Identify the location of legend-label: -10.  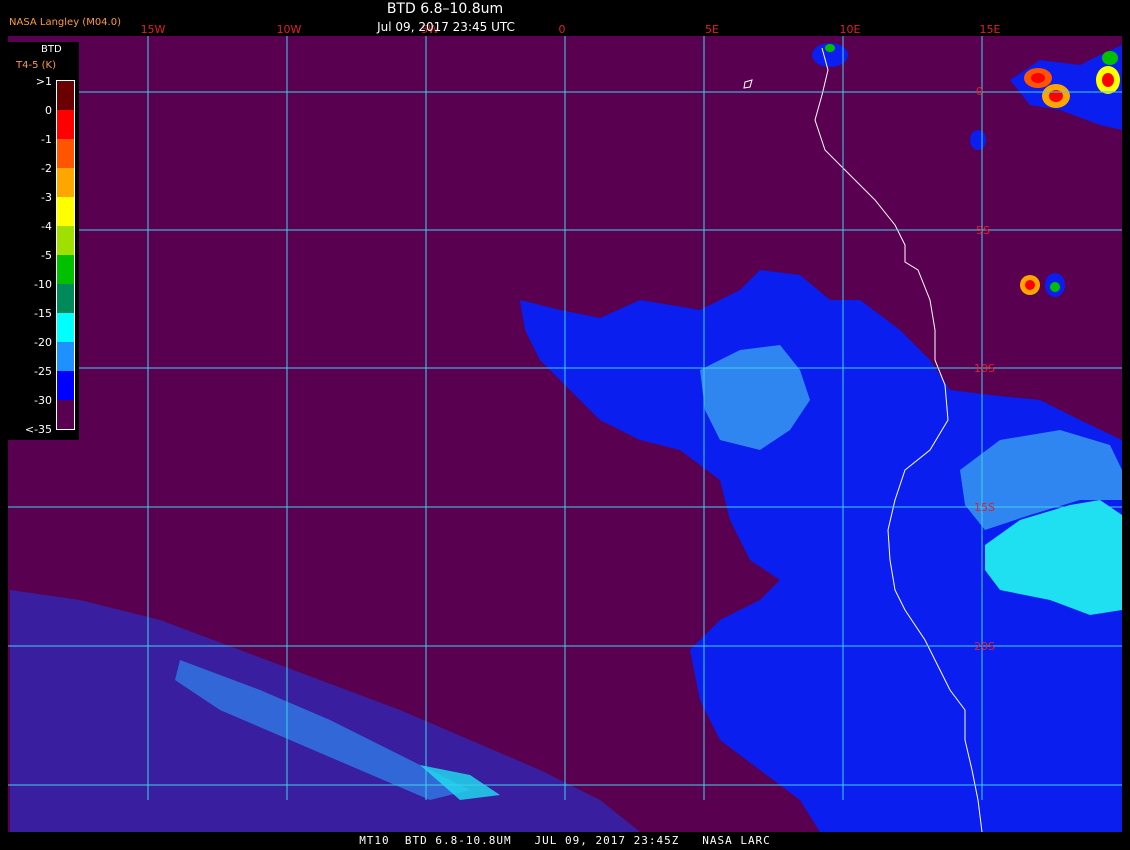
(43, 284).